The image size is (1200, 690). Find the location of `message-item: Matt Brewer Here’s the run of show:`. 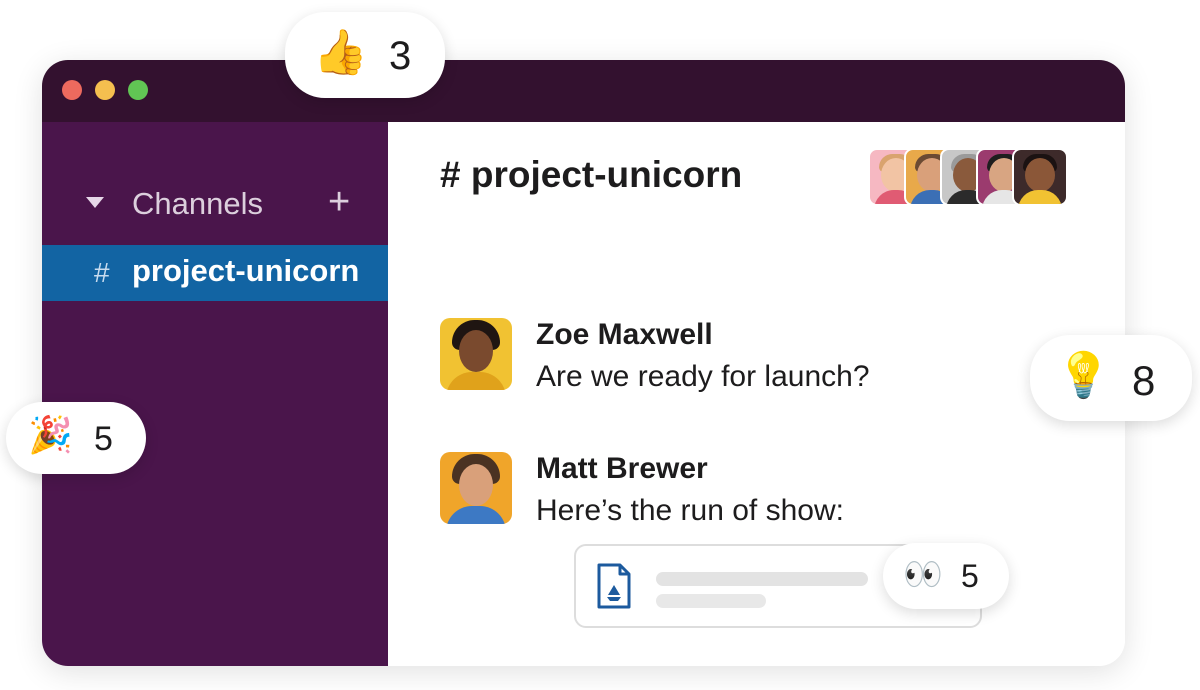

message-item: Matt Brewer Here’s the run of show: is located at coordinates (740, 492).